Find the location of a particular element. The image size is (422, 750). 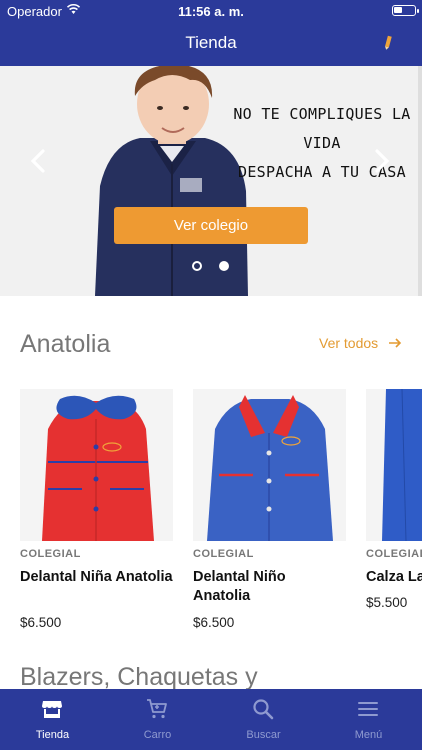

tab-carro: Carro is located at coordinates (157, 719).